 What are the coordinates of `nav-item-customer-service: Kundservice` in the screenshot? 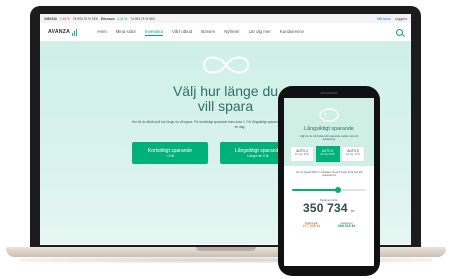 It's located at (292, 32).